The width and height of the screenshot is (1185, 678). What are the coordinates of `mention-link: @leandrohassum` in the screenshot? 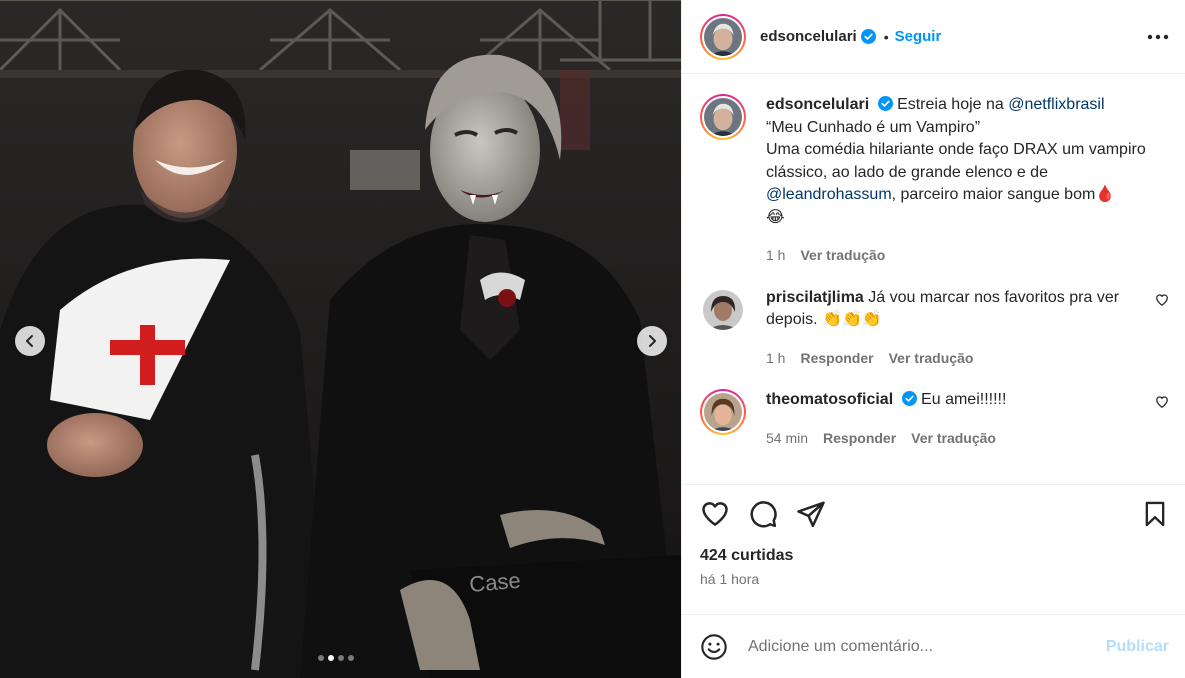 It's located at (829, 194).